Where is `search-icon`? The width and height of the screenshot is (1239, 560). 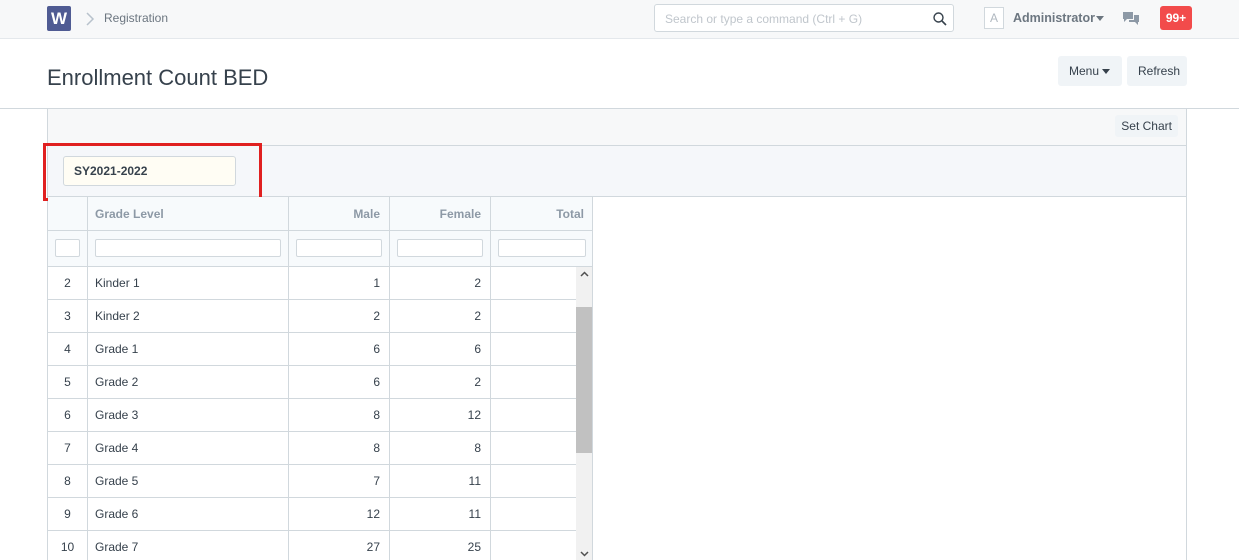
search-icon is located at coordinates (940, 19).